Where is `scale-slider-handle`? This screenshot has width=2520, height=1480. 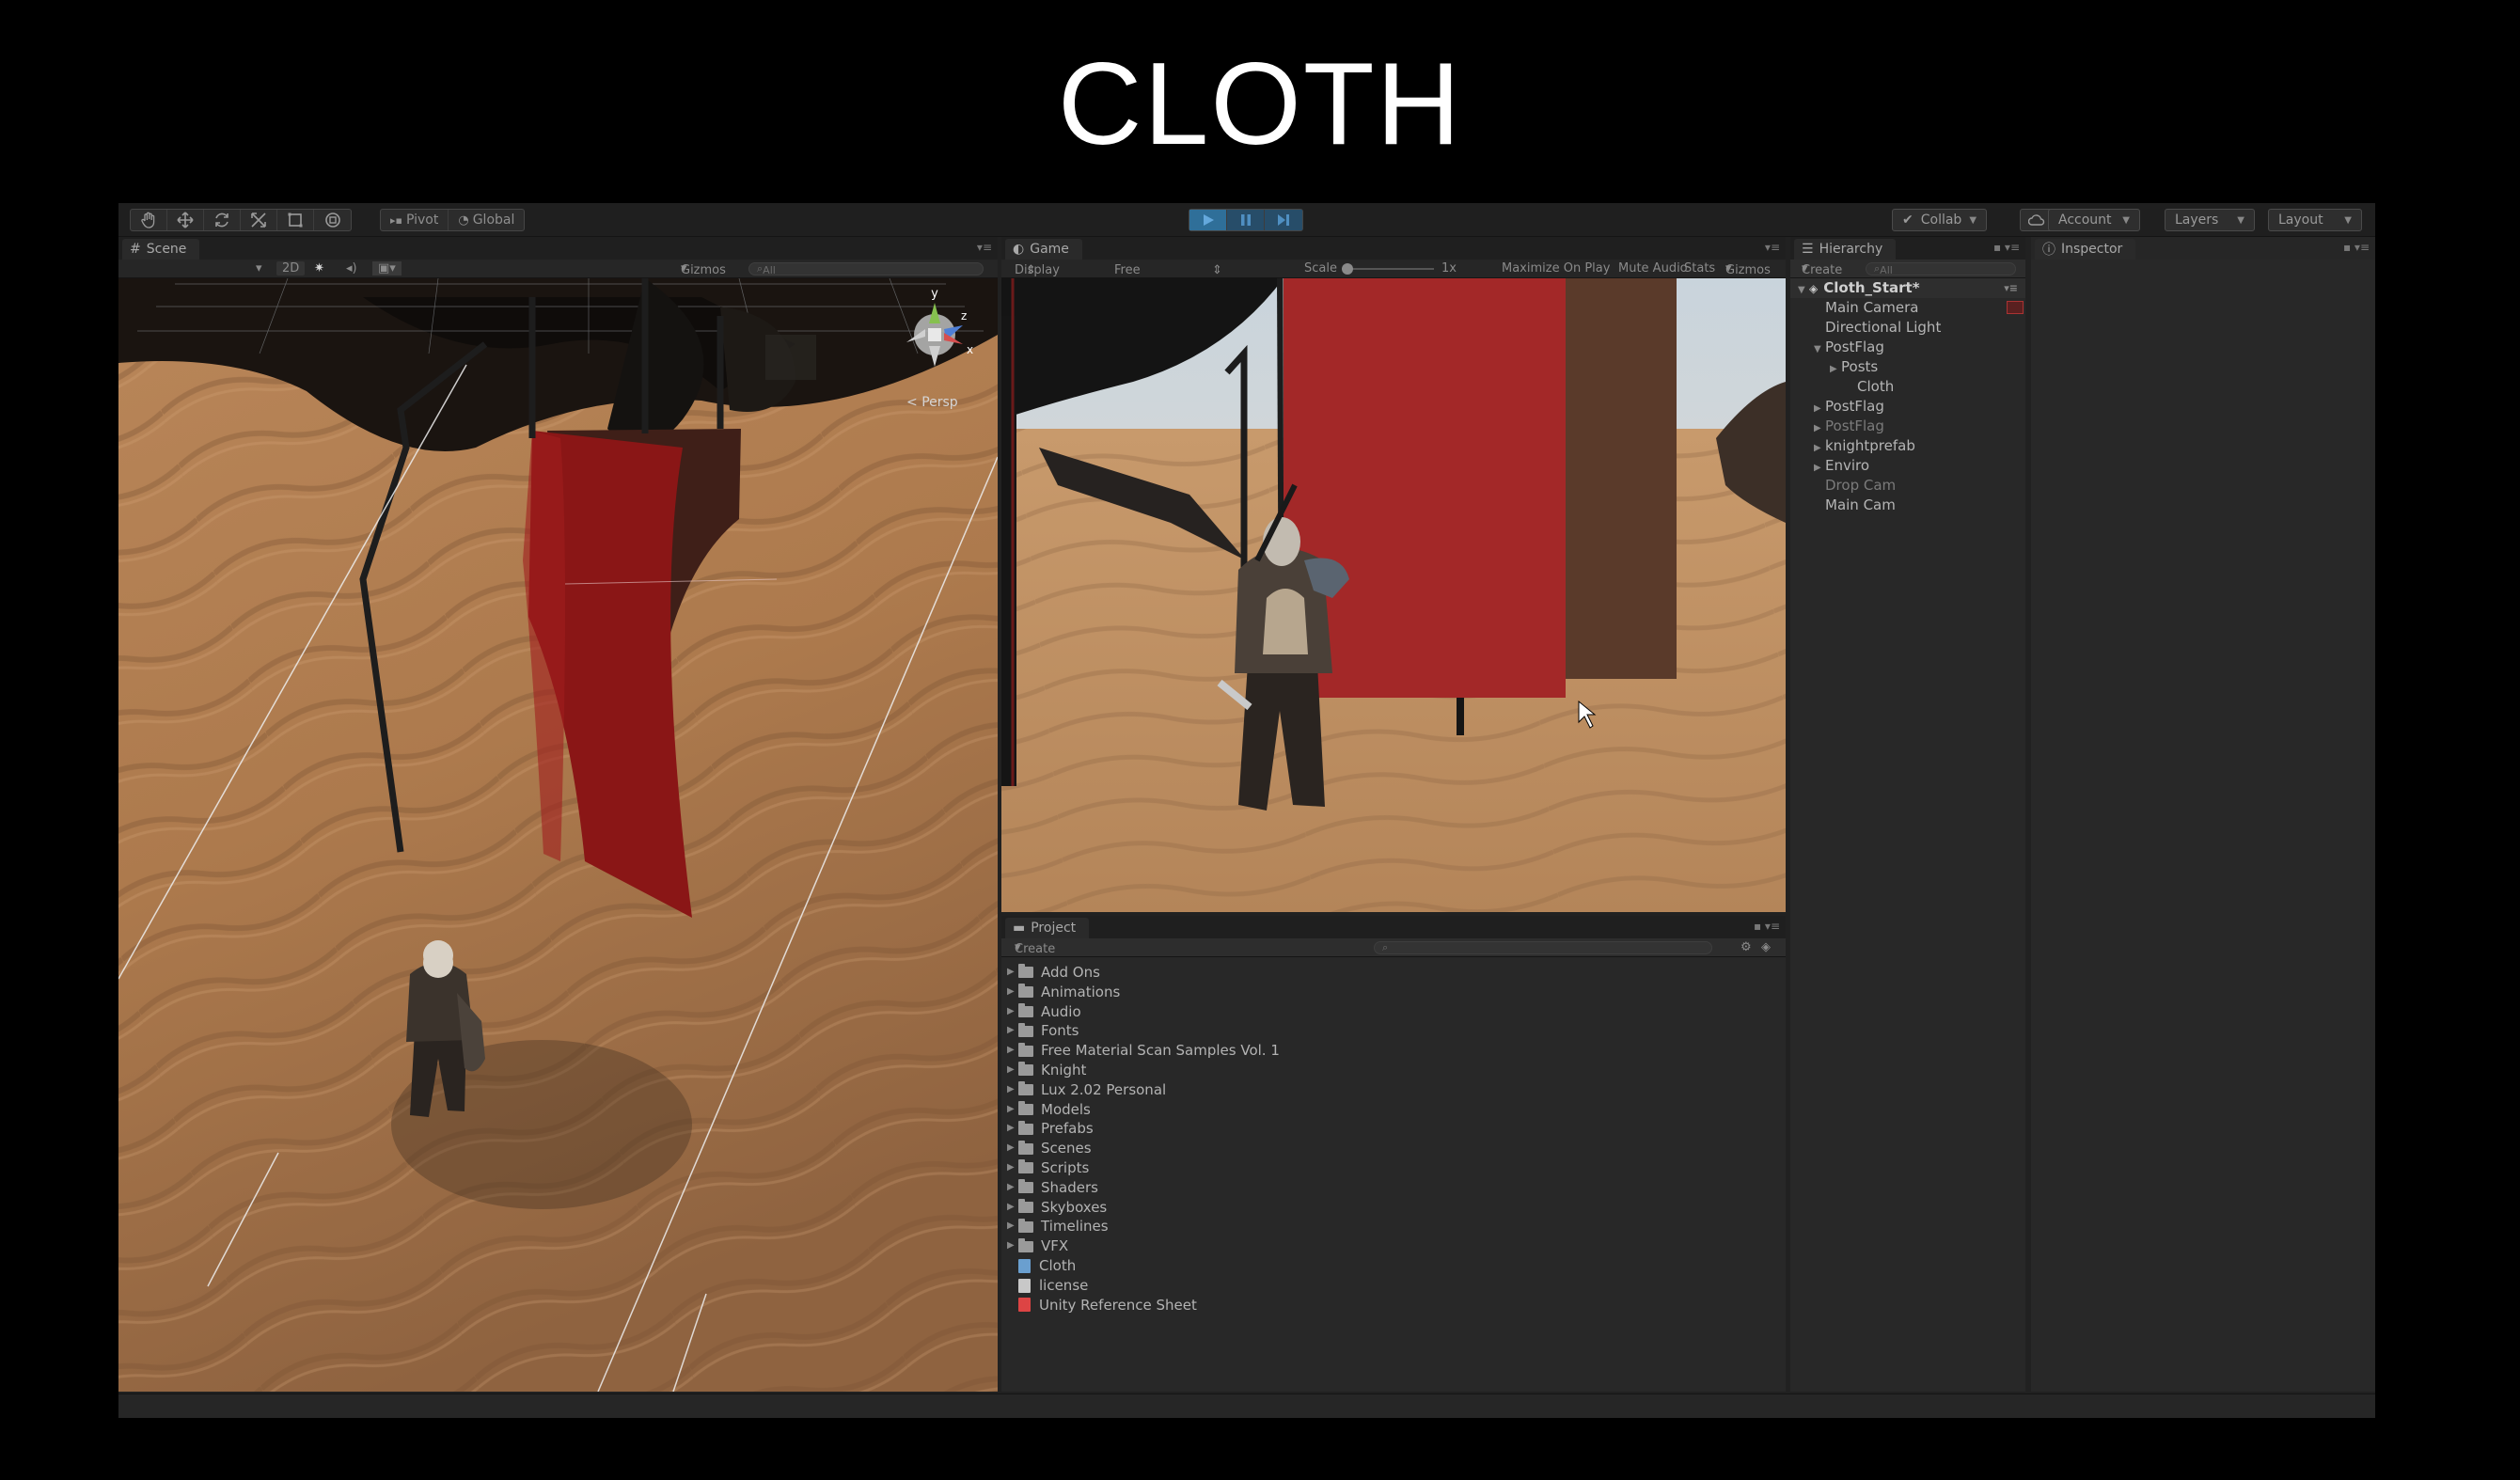 scale-slider-handle is located at coordinates (1348, 269).